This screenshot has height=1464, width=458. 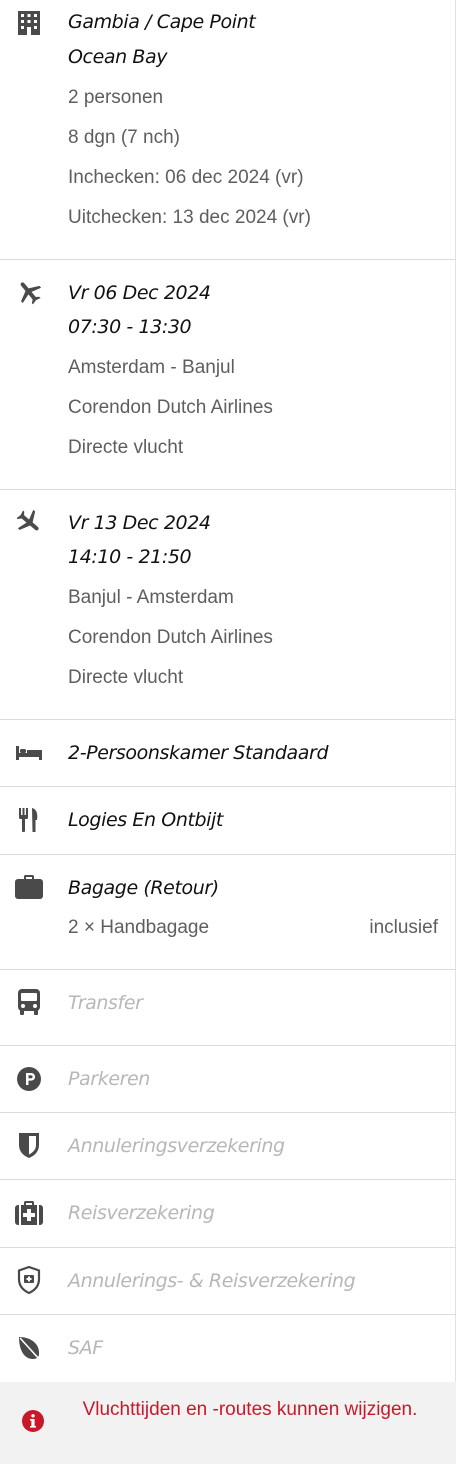 I want to click on outbound-flight-type: Directe vlucht, so click(x=126, y=447).